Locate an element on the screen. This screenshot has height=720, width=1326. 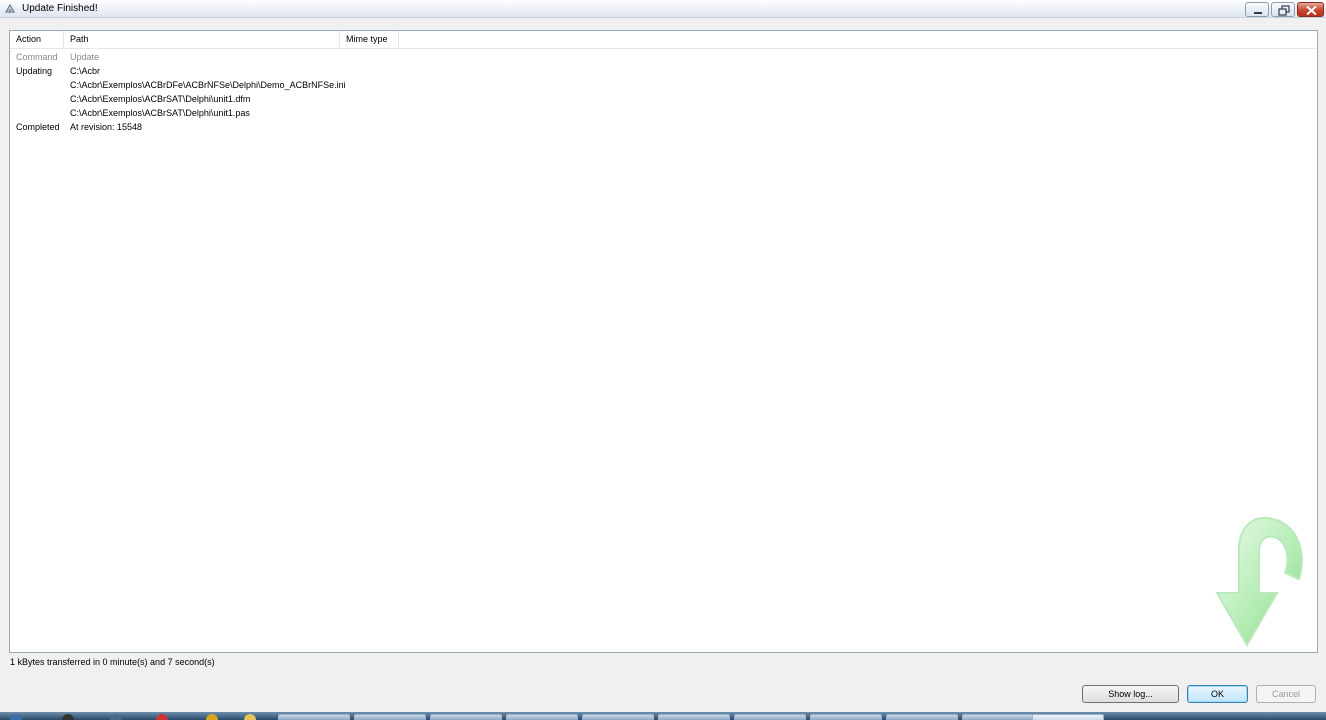
row-path: At revision: 15548 is located at coordinates (106, 127).